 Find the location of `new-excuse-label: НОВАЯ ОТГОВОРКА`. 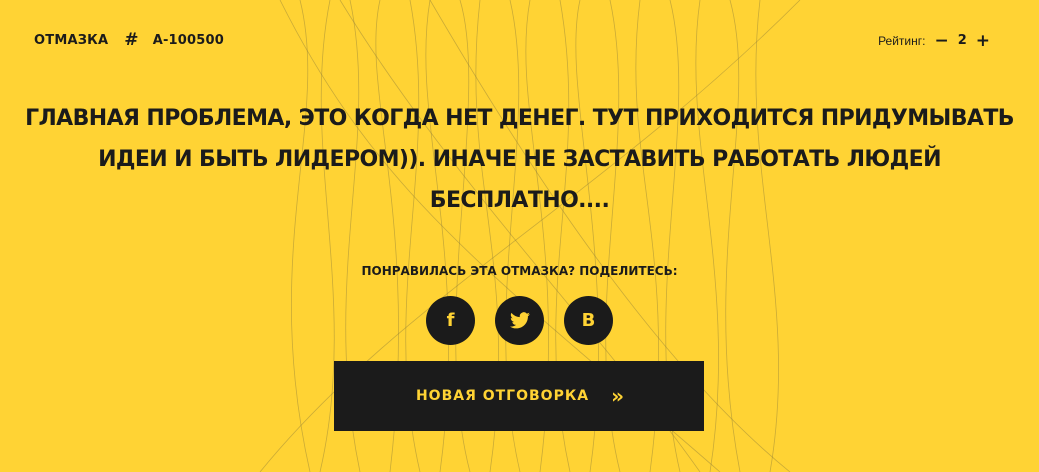

new-excuse-label: НОВАЯ ОТГОВОРКА is located at coordinates (502, 396).